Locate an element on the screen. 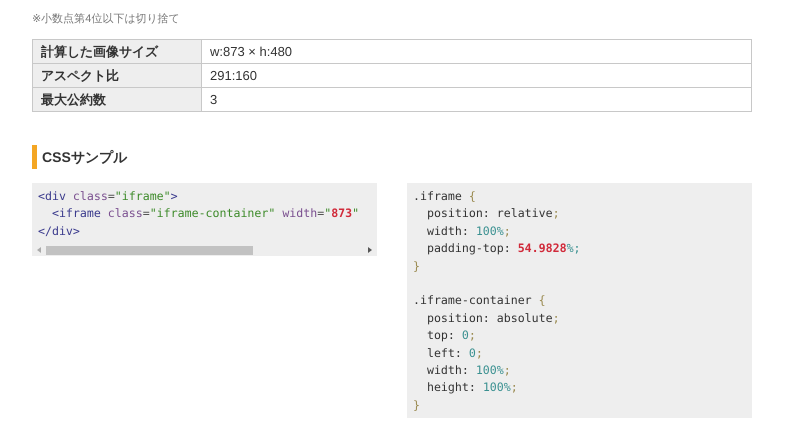 This screenshot has width=800, height=431. footnote-text: ※小数点第4位以下は切り捨て is located at coordinates (106, 19).